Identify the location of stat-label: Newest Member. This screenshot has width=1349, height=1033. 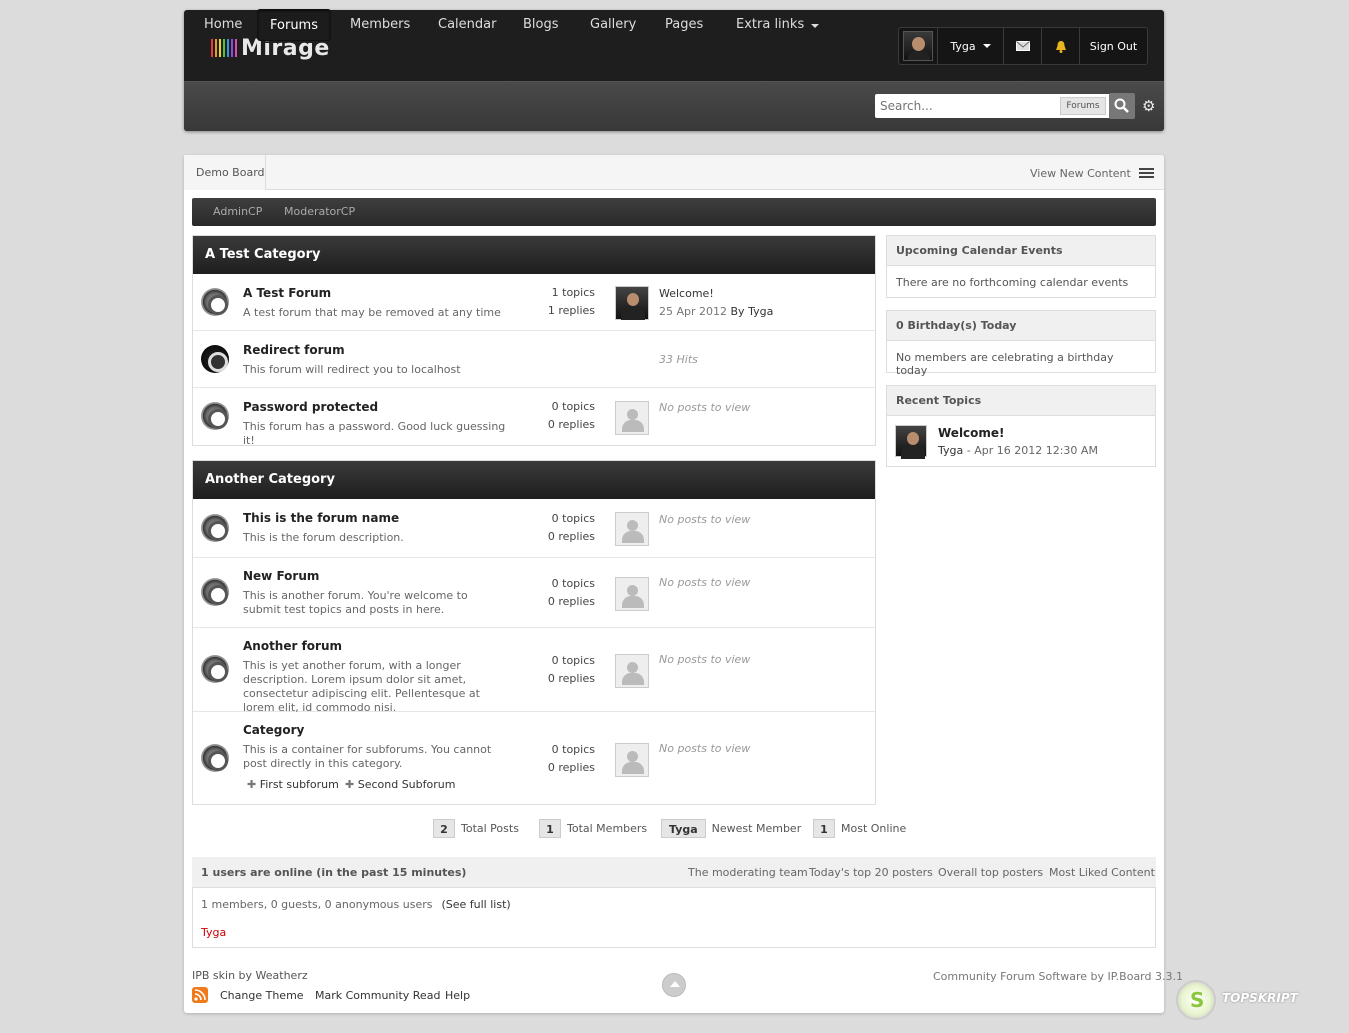
(756, 828).